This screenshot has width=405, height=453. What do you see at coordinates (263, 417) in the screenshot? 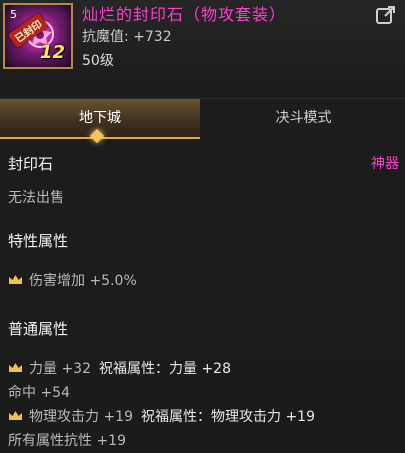
I see `bless-value: 物理攻击力 +19` at bounding box center [263, 417].